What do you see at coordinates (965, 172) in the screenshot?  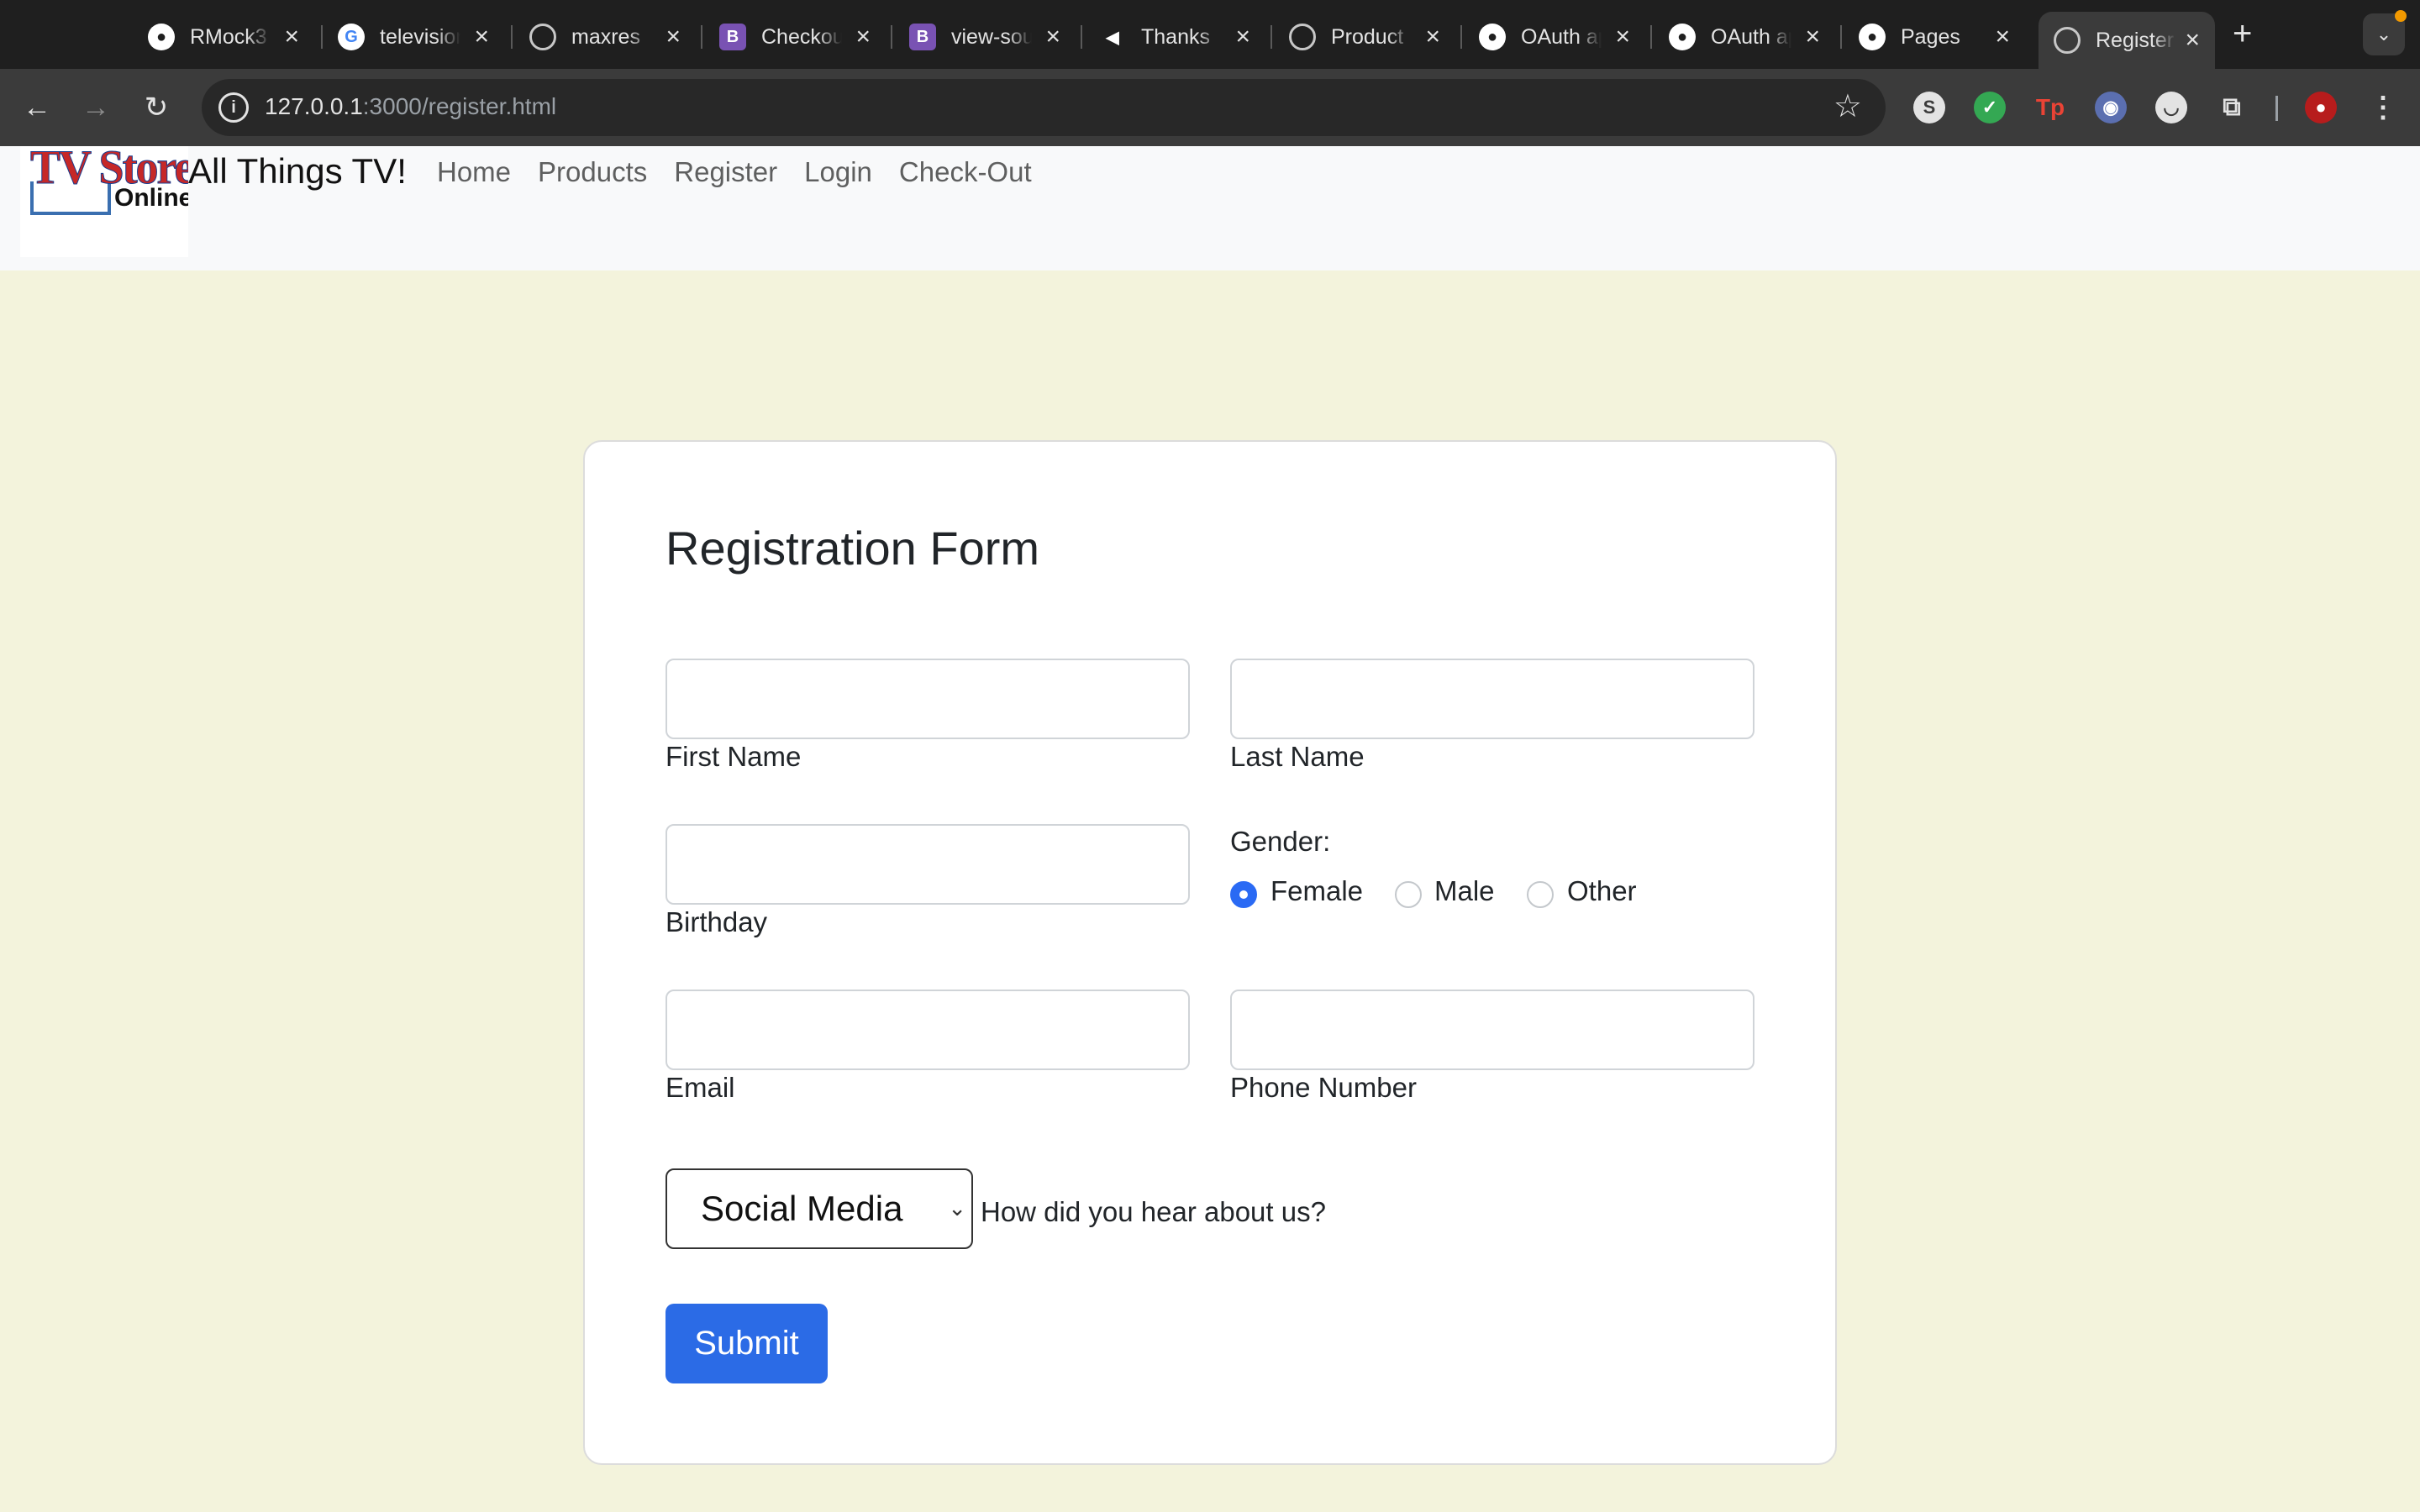 I see `nav-link-checkout: Check-Out` at bounding box center [965, 172].